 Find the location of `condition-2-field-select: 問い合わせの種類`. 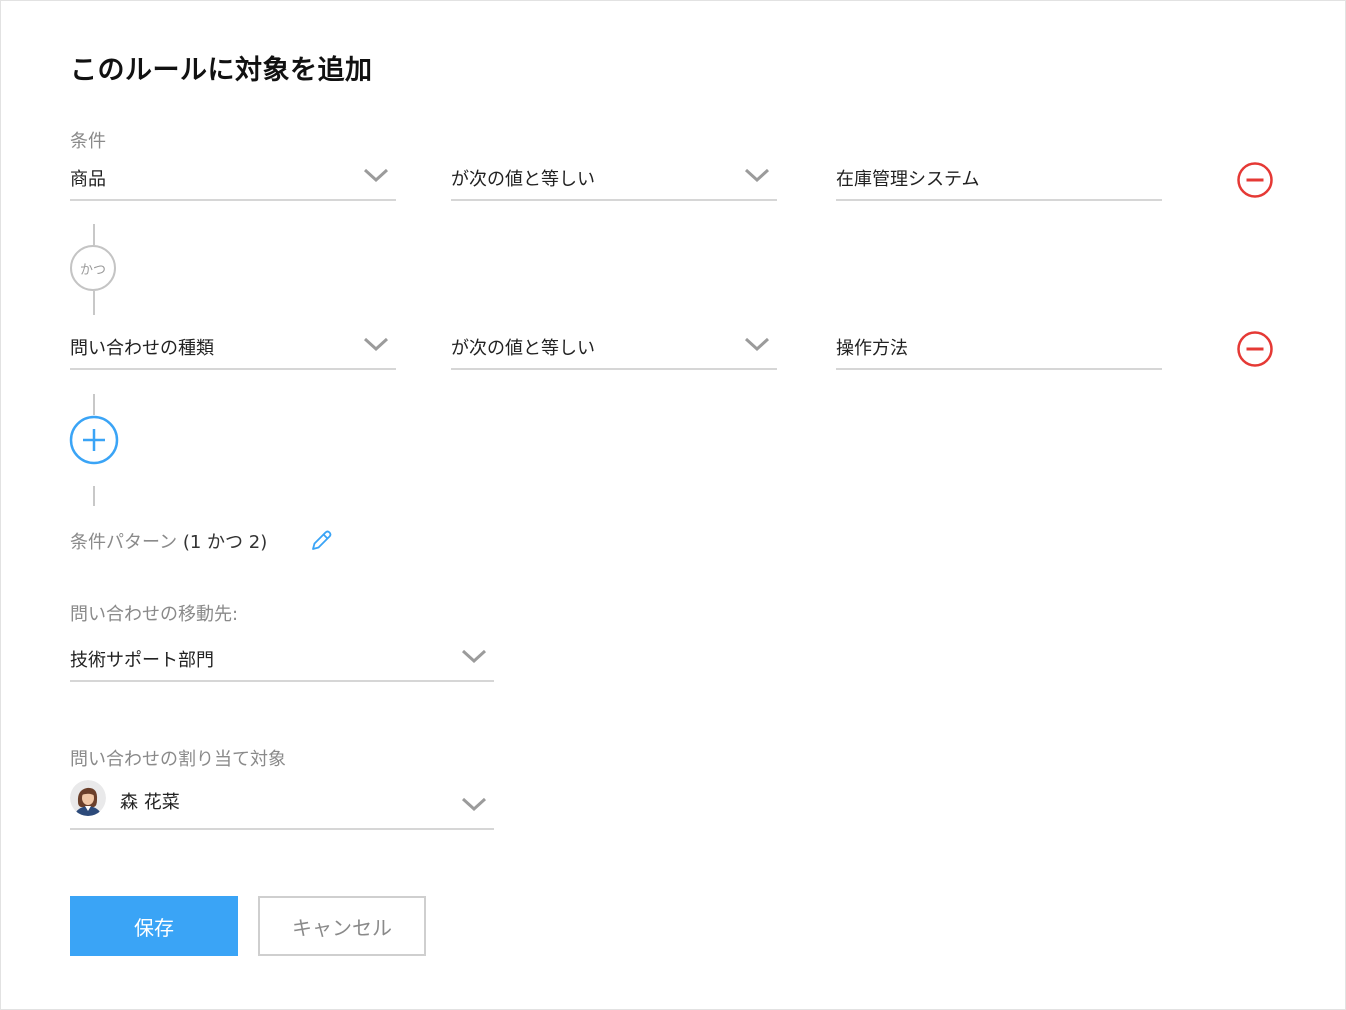

condition-2-field-select: 問い合わせの種類 is located at coordinates (233, 347).